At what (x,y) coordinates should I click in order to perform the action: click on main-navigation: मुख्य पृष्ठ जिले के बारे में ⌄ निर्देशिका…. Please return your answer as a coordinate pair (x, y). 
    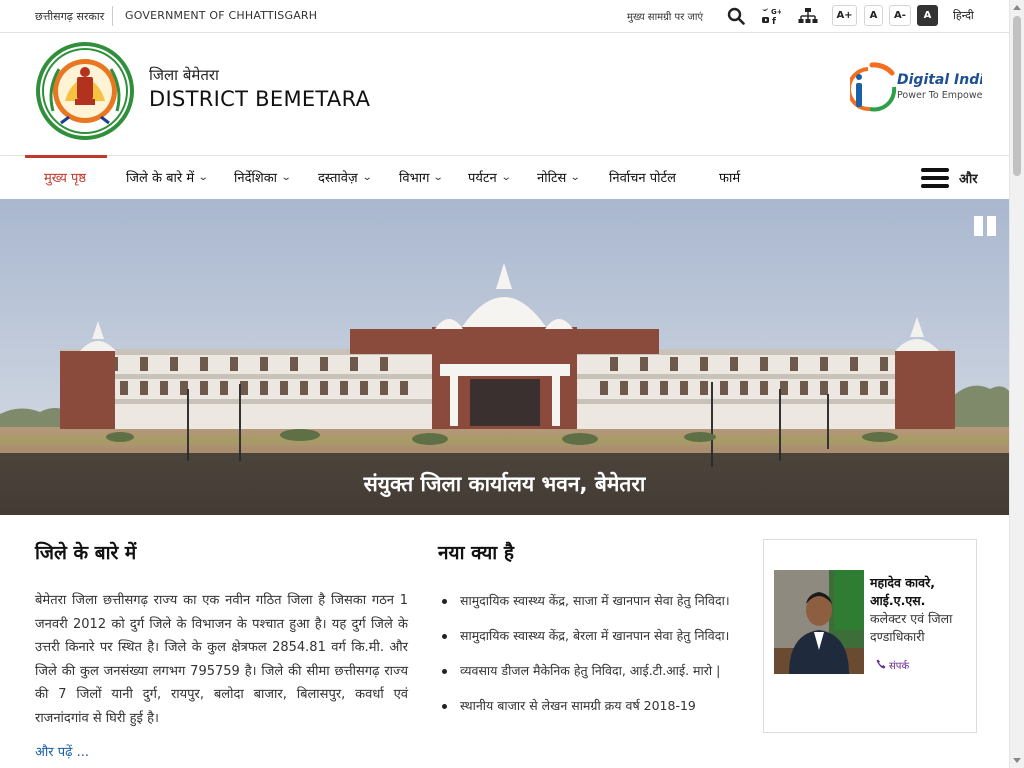
    Looking at the image, I should click on (504, 177).